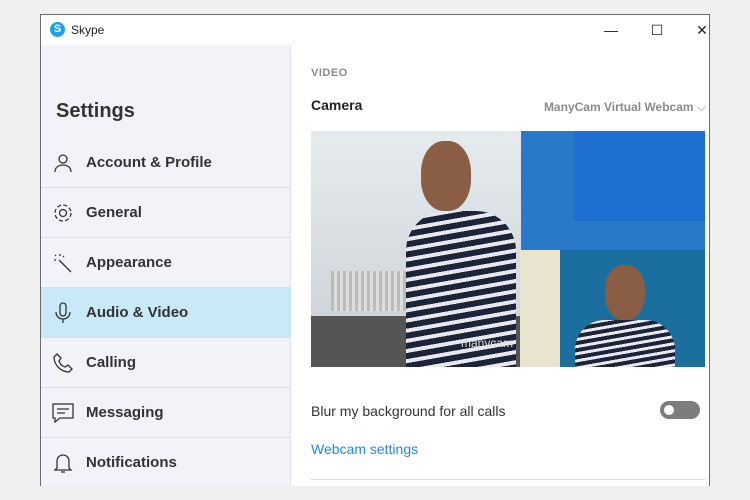 Image resolution: width=750 pixels, height=500 pixels. I want to click on sidebar-item-label: General, so click(114, 212).